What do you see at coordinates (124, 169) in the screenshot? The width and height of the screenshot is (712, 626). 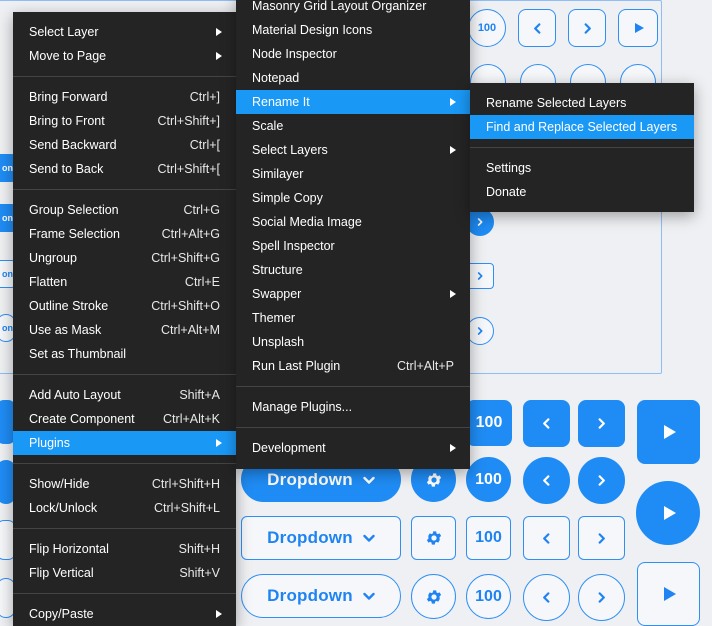 I see `context-menu-item-send-to-back: Send to Back Ctrl+Shift+[` at bounding box center [124, 169].